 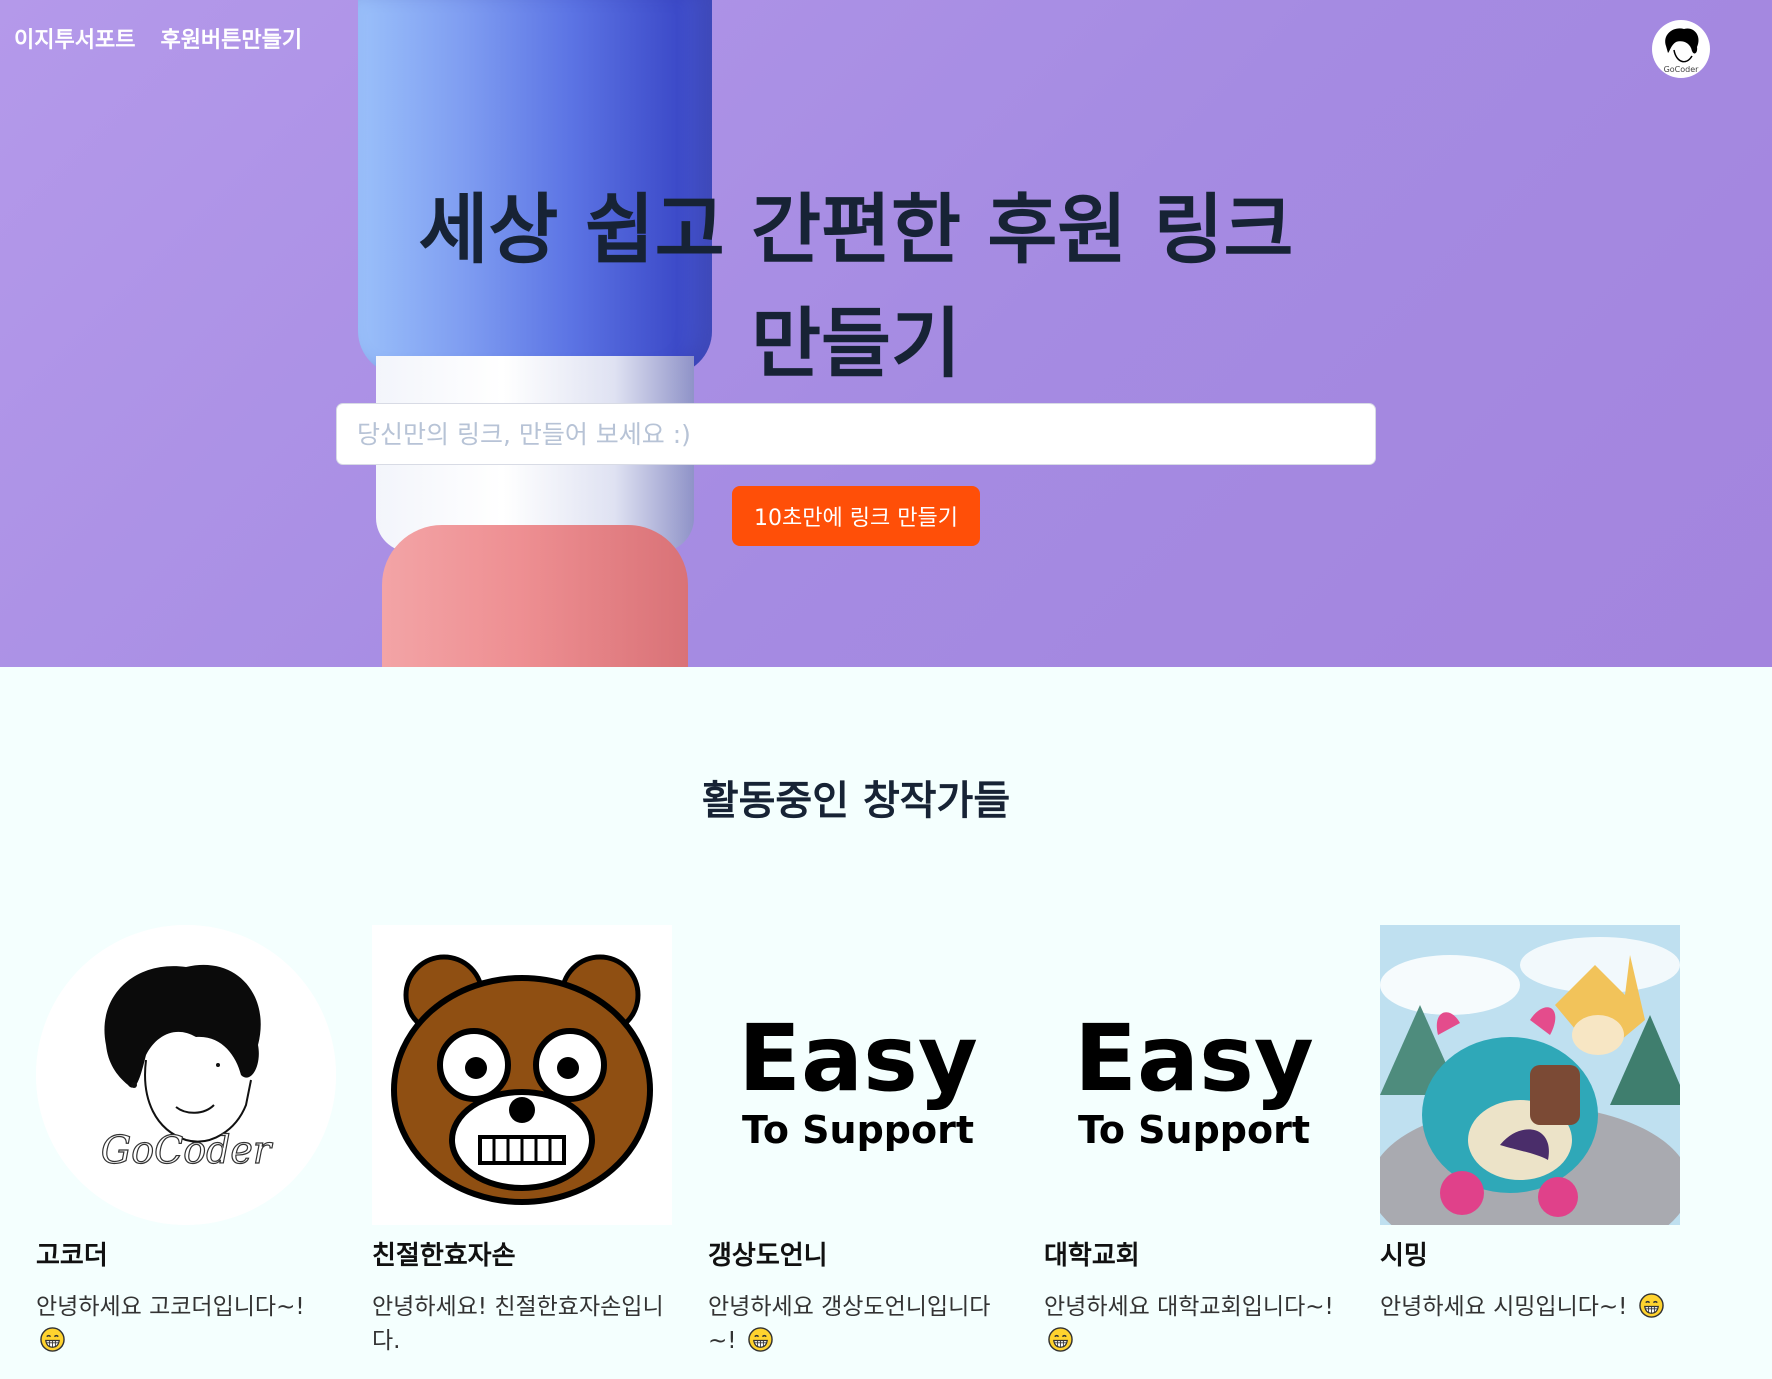 What do you see at coordinates (1092, 1256) in the screenshot?
I see `creator-name: 대학교회` at bounding box center [1092, 1256].